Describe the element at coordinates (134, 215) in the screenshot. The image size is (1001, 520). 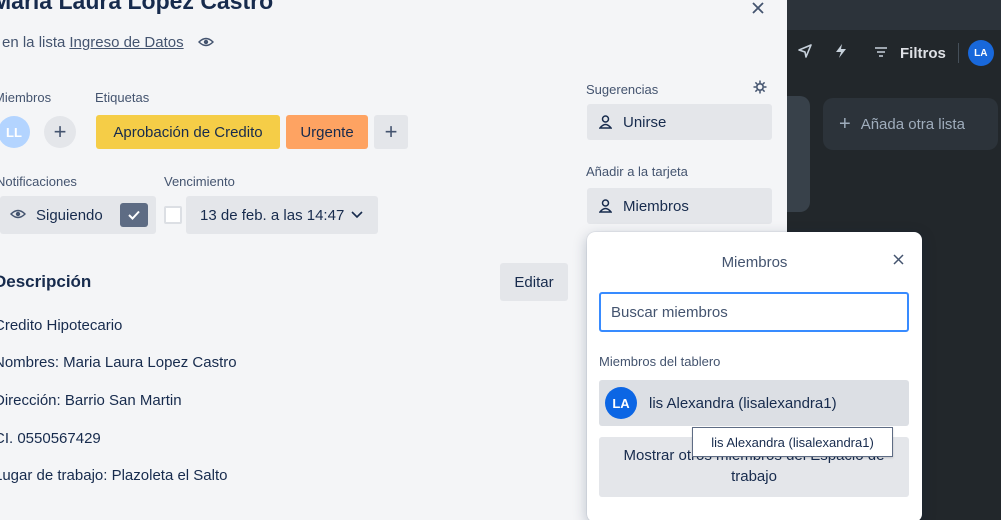
I see `check-icon` at that location.